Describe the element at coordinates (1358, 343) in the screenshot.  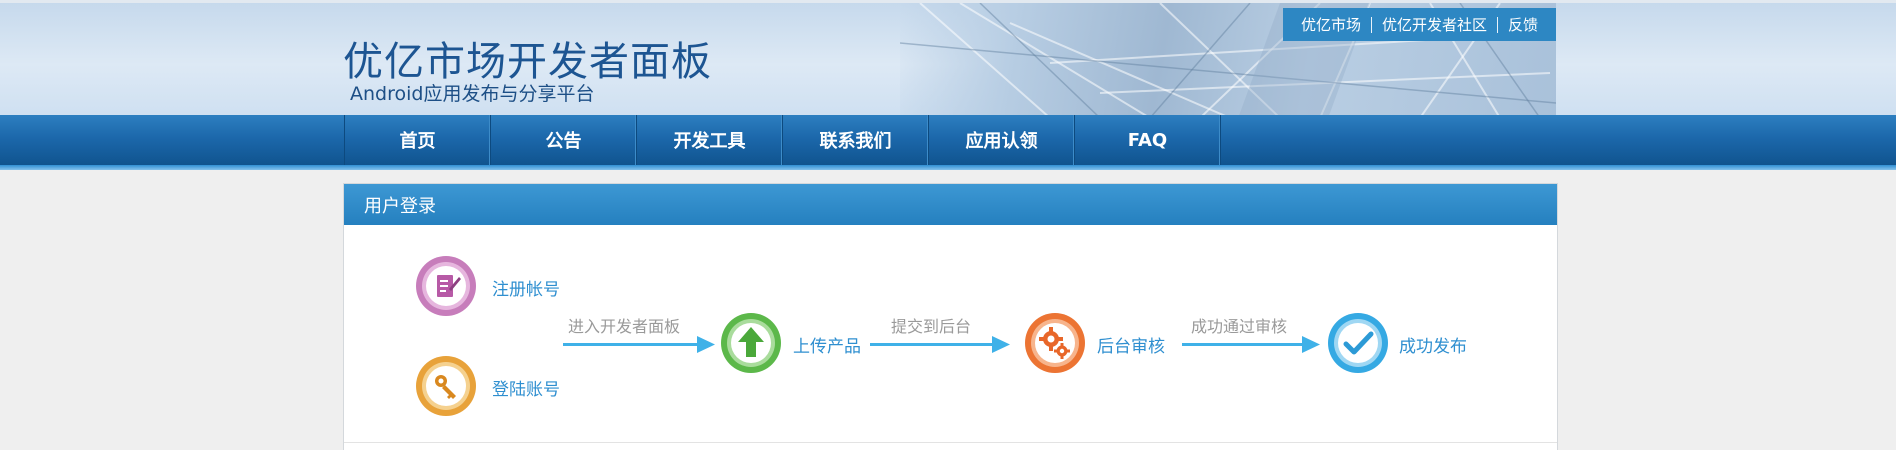
I see `checkmark-icon` at that location.